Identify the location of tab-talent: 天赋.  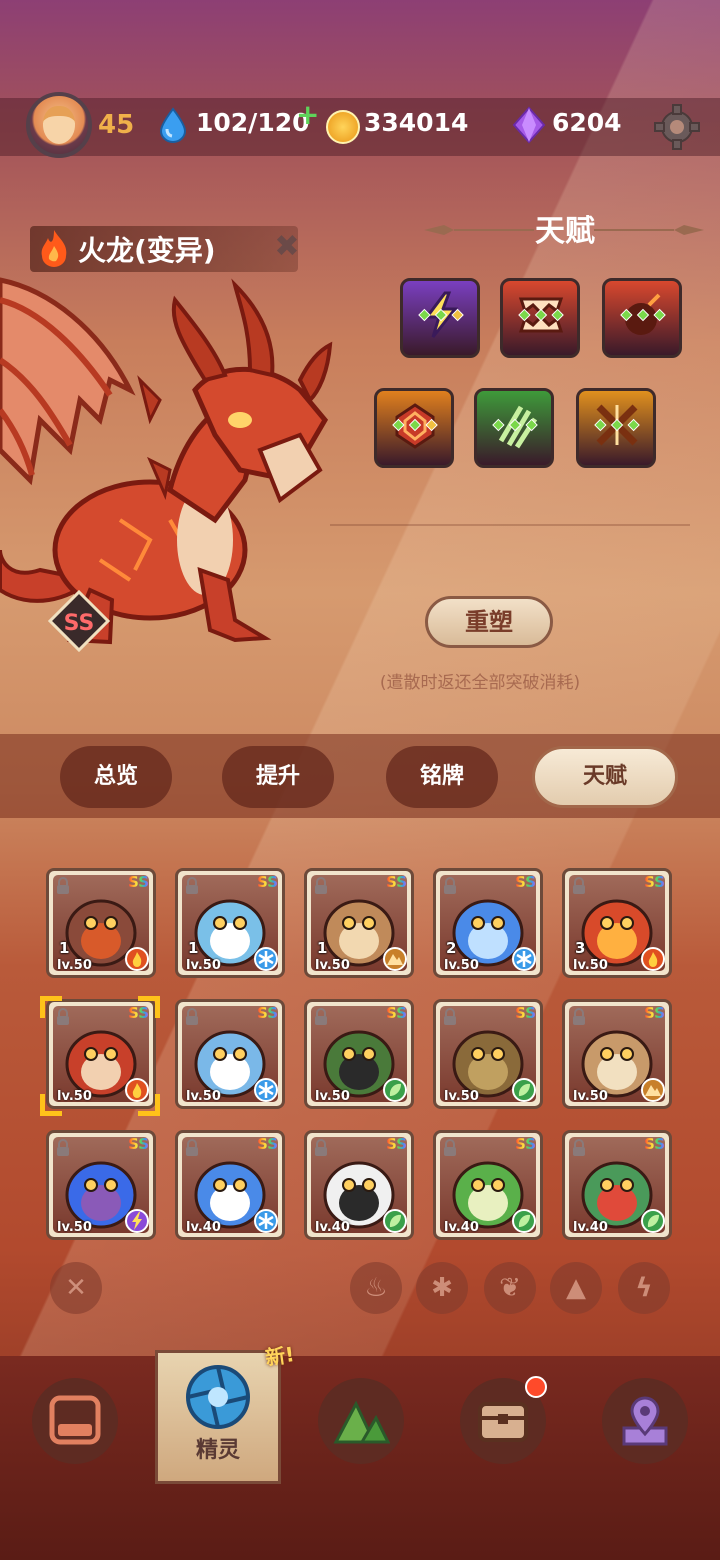
(605, 777).